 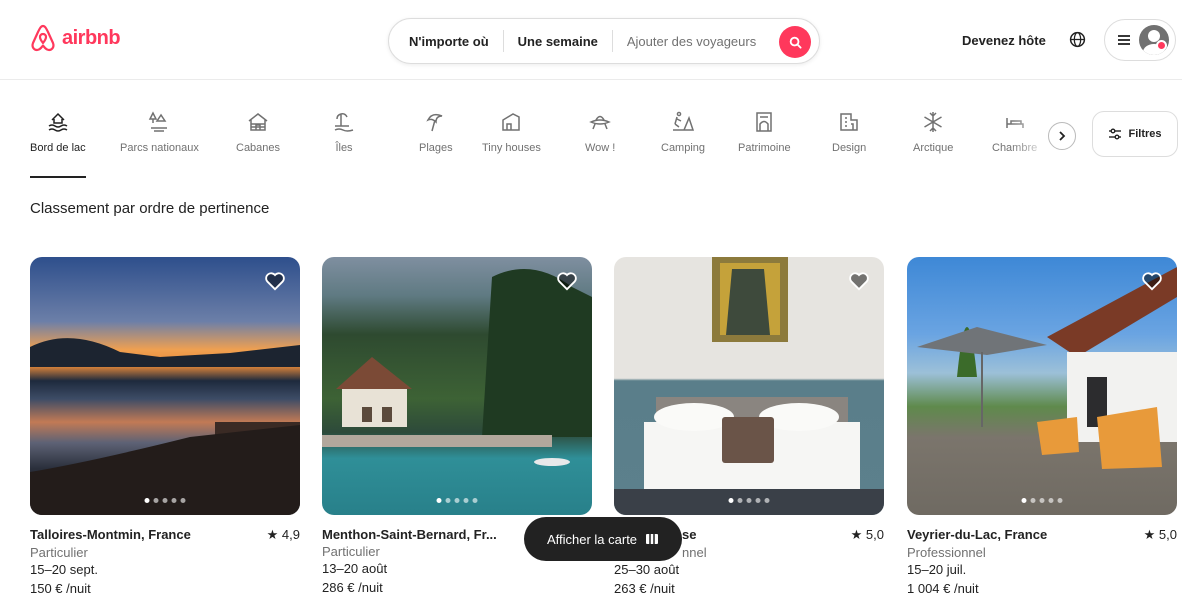 What do you see at coordinates (58, 177) in the screenshot?
I see `active-underline` at bounding box center [58, 177].